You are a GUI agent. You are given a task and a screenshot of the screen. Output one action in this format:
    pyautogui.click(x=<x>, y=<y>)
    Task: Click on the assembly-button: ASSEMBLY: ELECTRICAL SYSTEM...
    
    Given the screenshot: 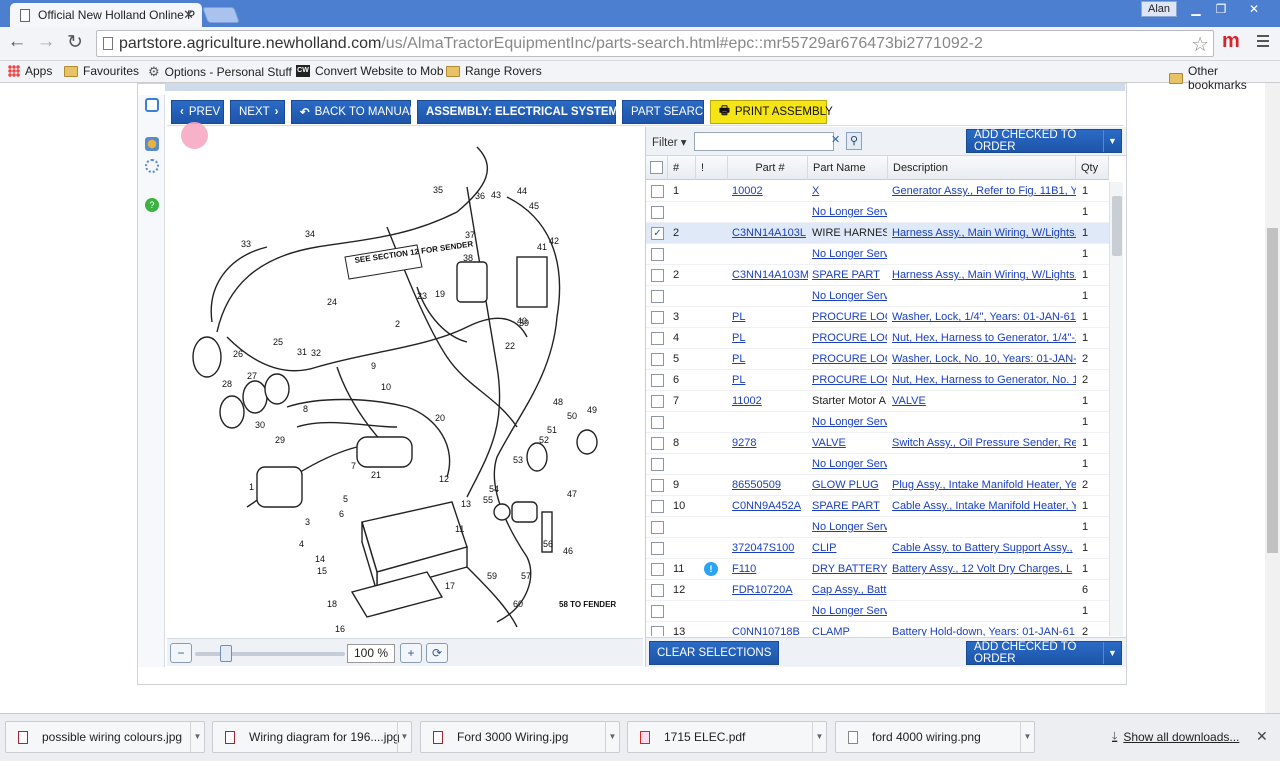 What is the action you would take?
    pyautogui.click(x=522, y=112)
    